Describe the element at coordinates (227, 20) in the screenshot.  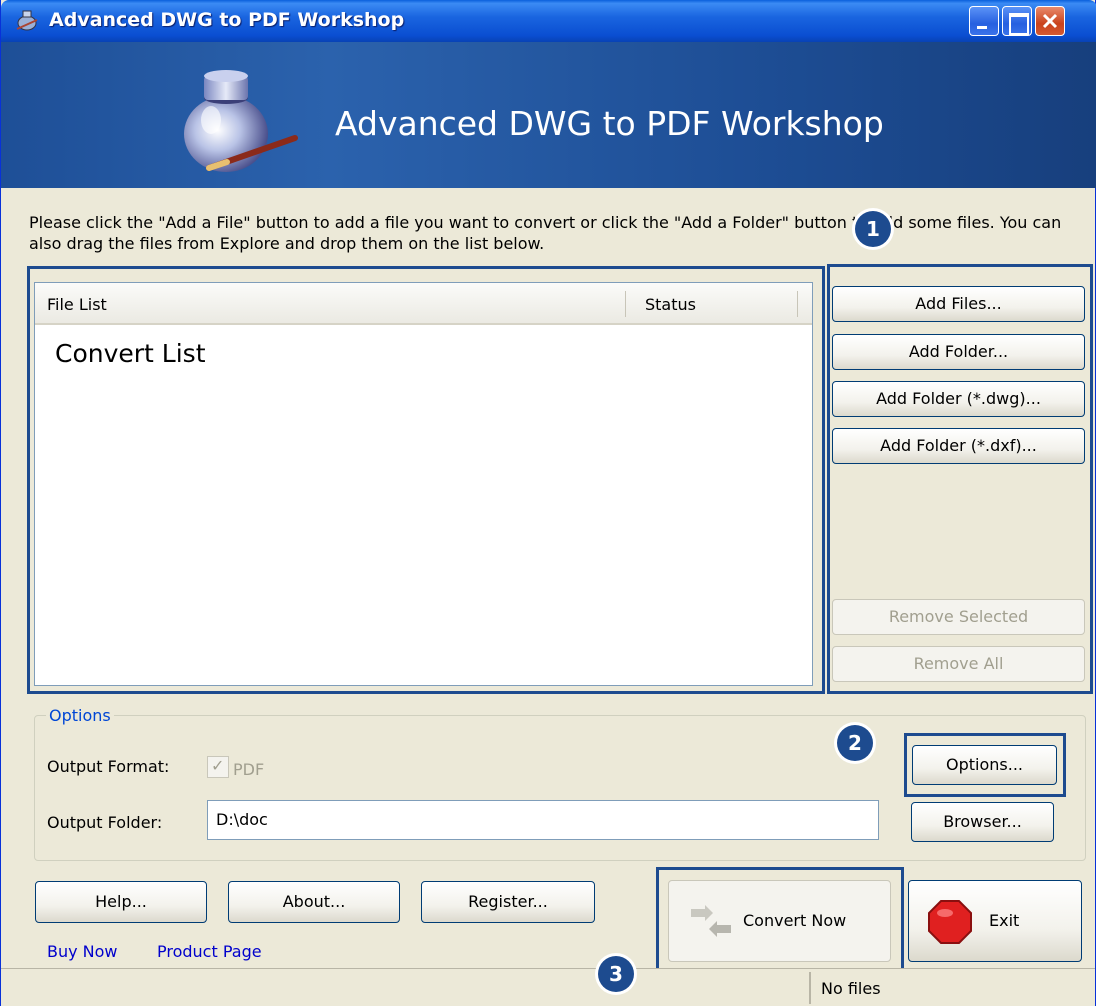
I see `window-title: Advanced DWG to PDF Workshop` at that location.